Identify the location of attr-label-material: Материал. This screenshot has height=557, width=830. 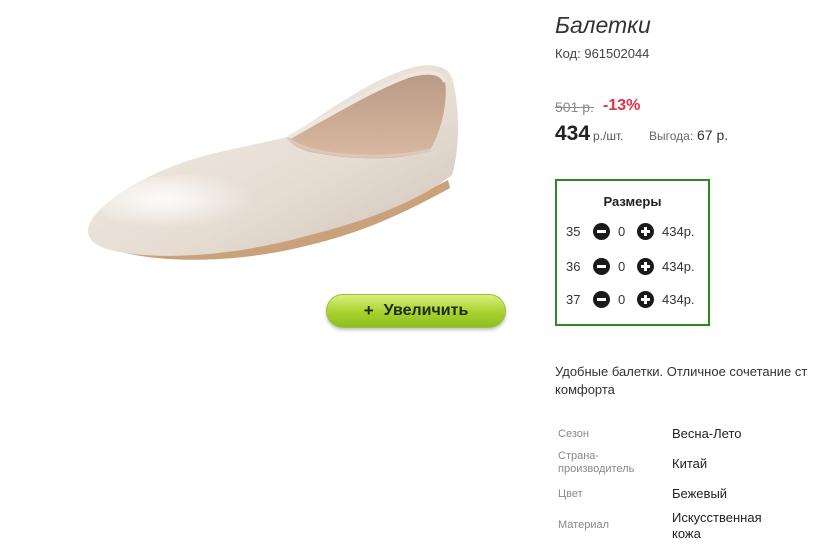
(583, 525).